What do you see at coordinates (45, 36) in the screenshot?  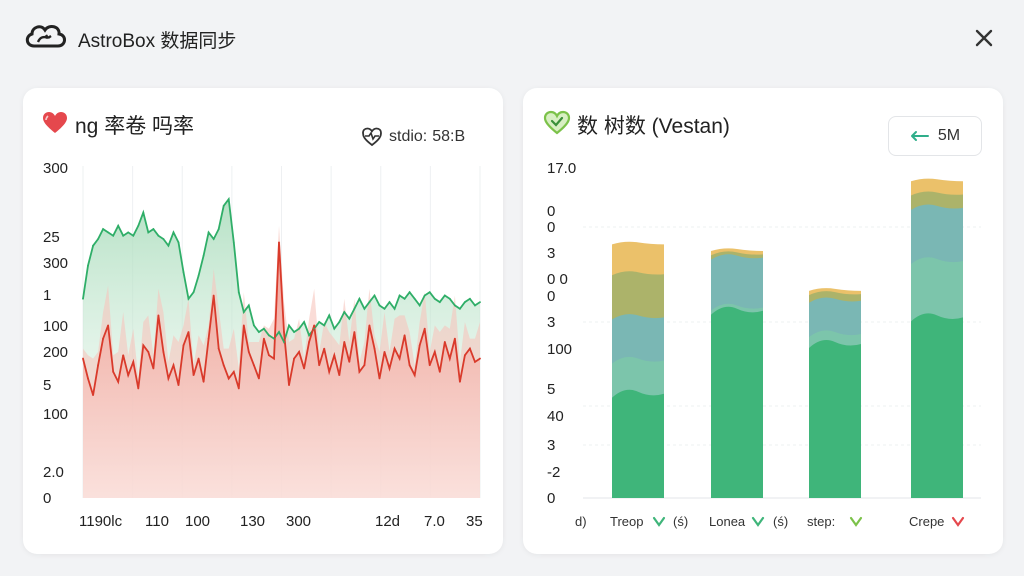 I see `cloud-sync-logo` at bounding box center [45, 36].